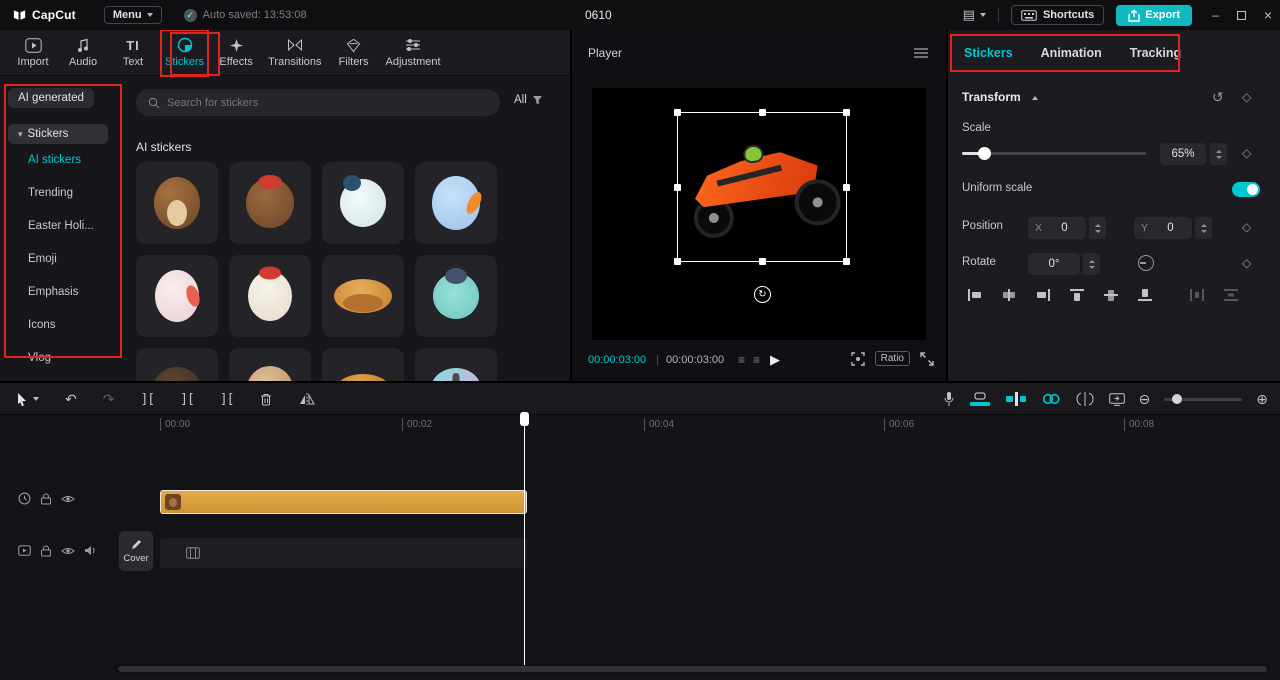 Image resolution: width=1280 pixels, height=680 pixels. What do you see at coordinates (1183, 154) in the screenshot?
I see `scale-value-box: 65%` at bounding box center [1183, 154].